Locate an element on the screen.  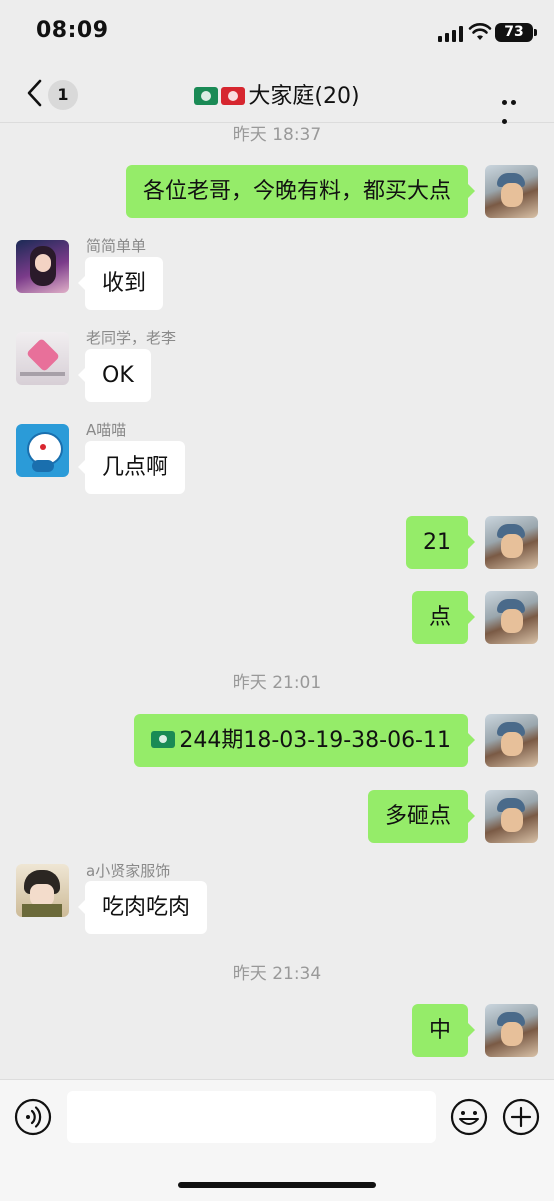
signal-icon is located at coordinates (450, 34).